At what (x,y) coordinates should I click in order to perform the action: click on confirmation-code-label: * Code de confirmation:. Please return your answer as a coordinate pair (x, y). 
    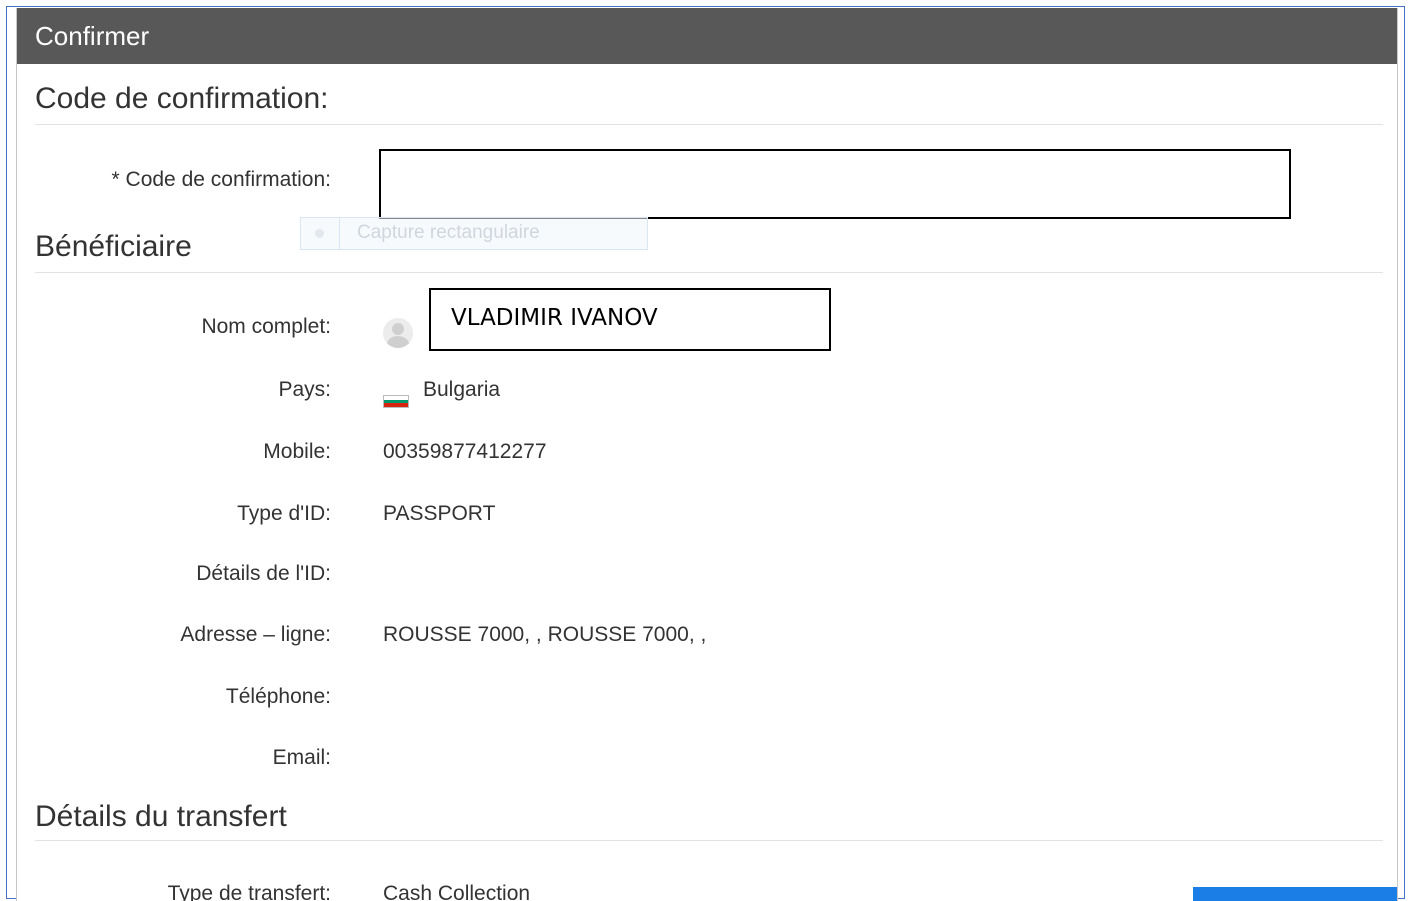
    Looking at the image, I should click on (221, 179).